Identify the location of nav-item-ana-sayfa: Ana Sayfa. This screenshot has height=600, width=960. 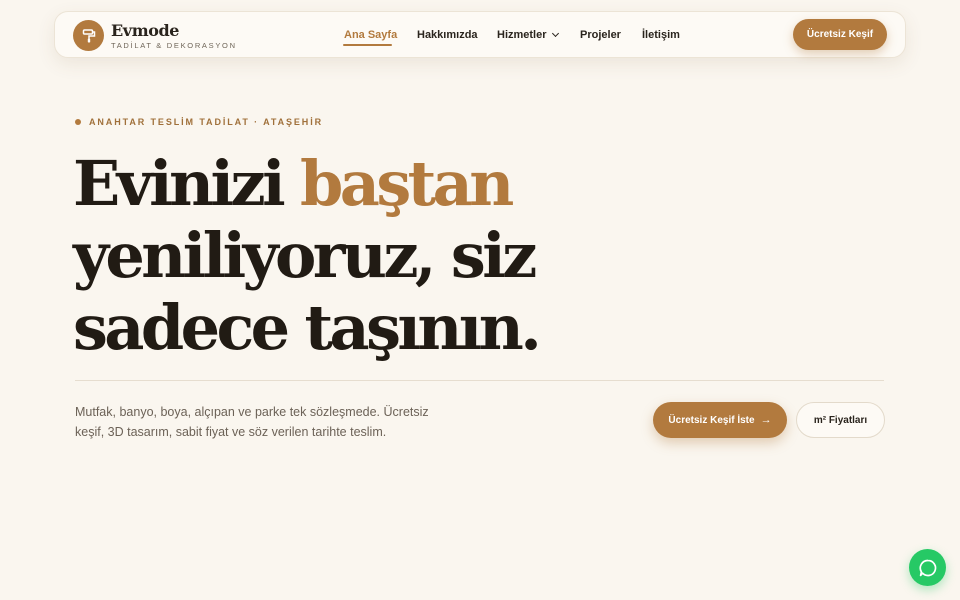
(370, 35).